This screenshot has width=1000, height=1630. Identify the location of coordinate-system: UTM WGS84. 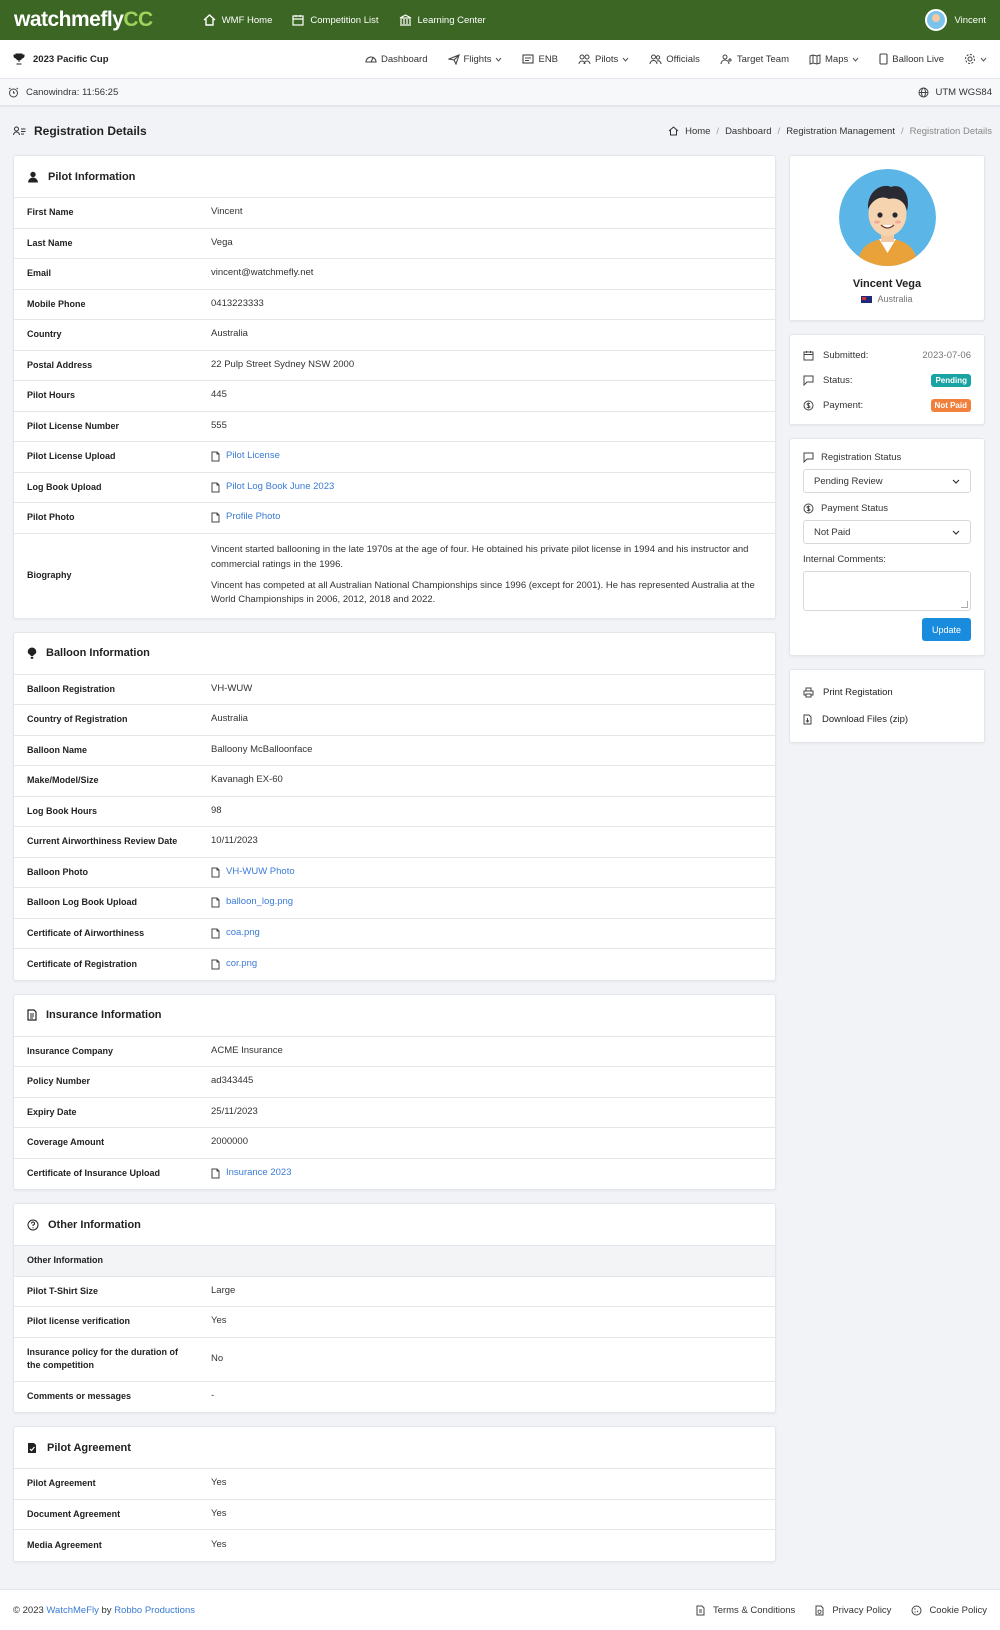
(955, 92).